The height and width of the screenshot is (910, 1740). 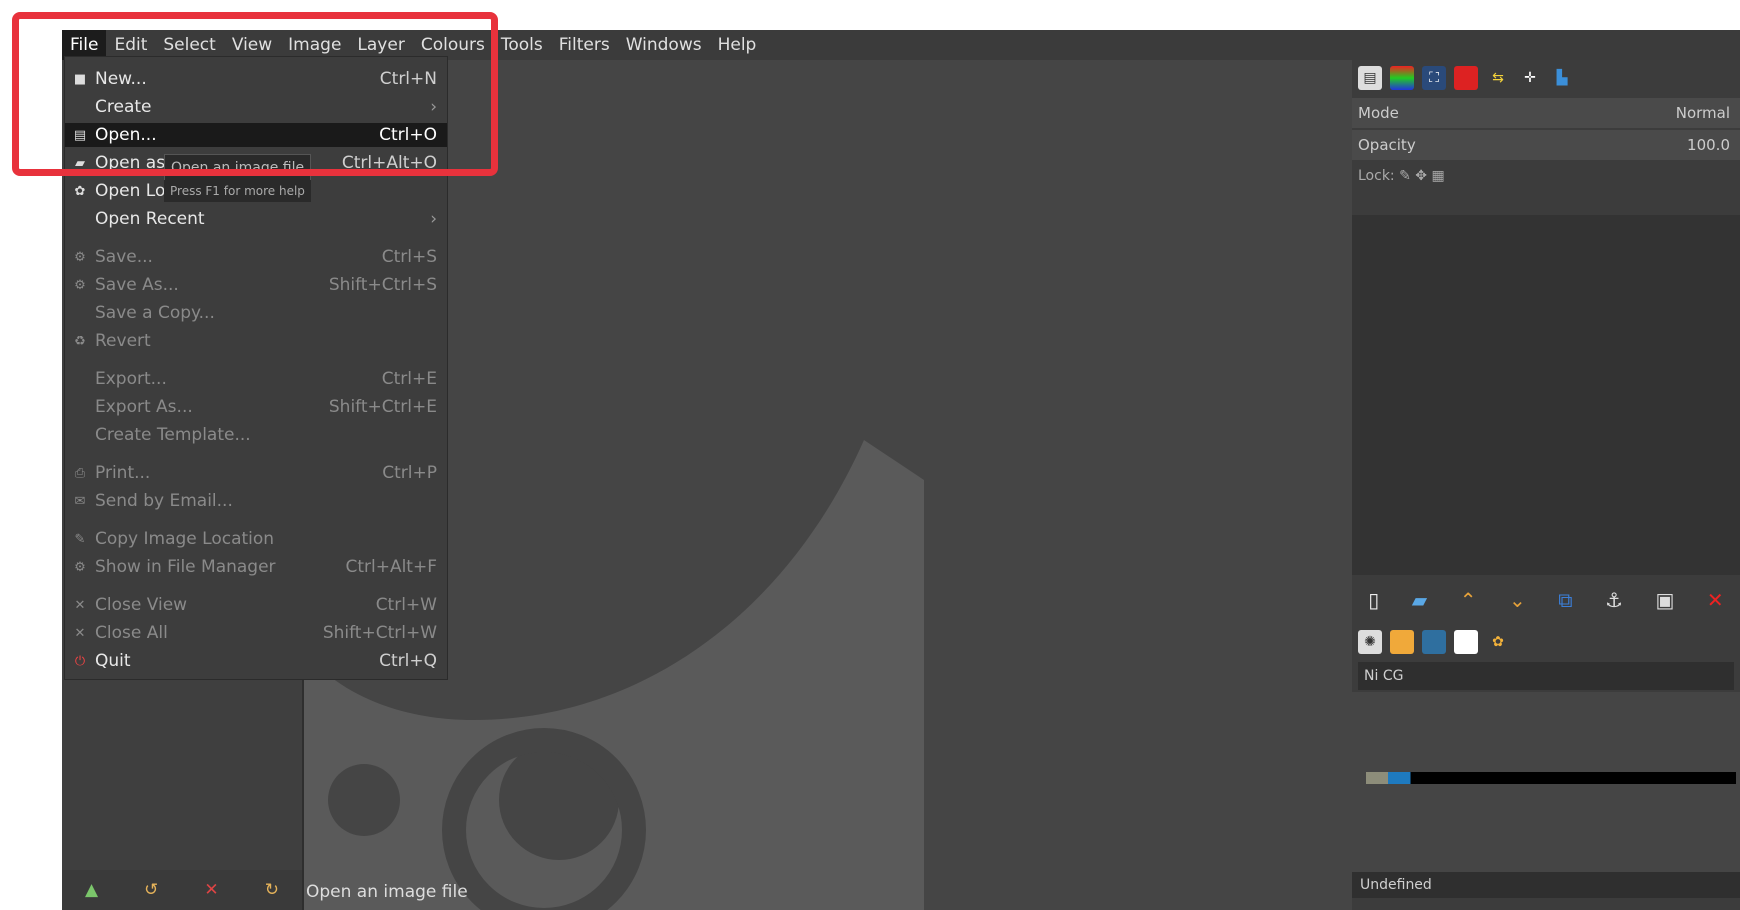 I want to click on menu-item-shortcut: Ctrl+P, so click(x=409, y=473).